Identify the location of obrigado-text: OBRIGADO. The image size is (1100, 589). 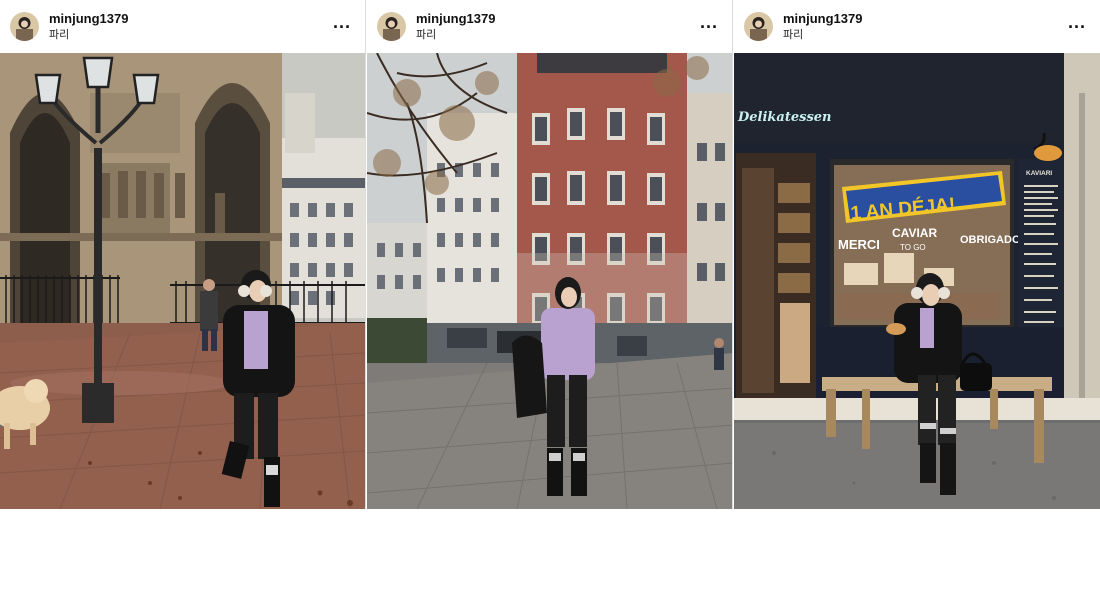
(990, 240).